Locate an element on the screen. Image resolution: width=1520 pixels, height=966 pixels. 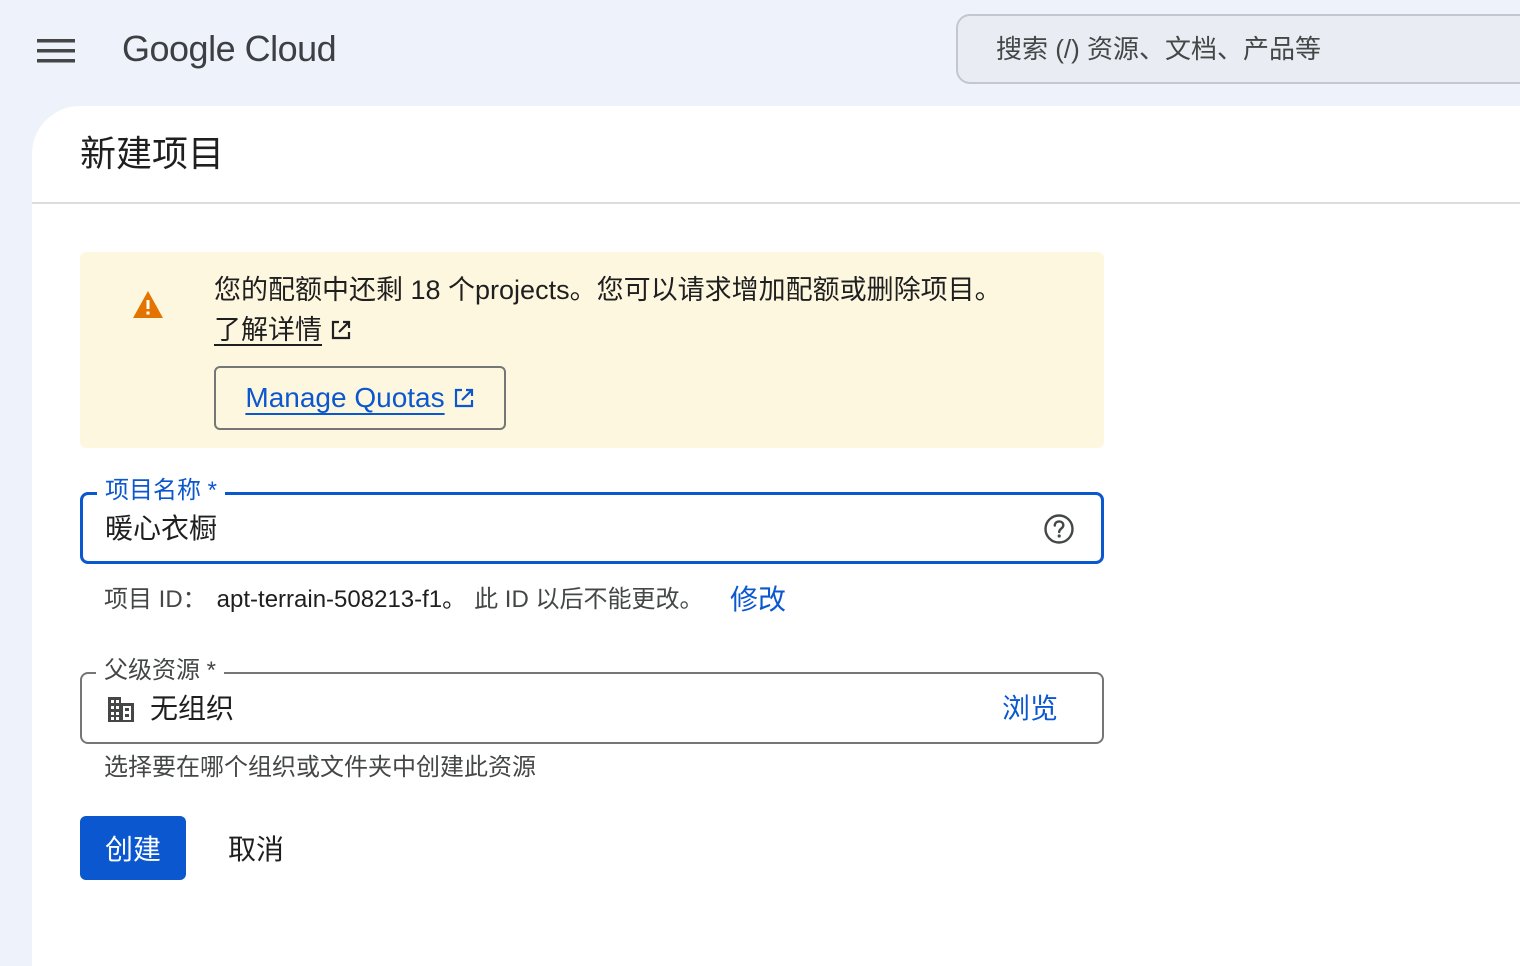
hamburger-menu-icon is located at coordinates (56, 51).